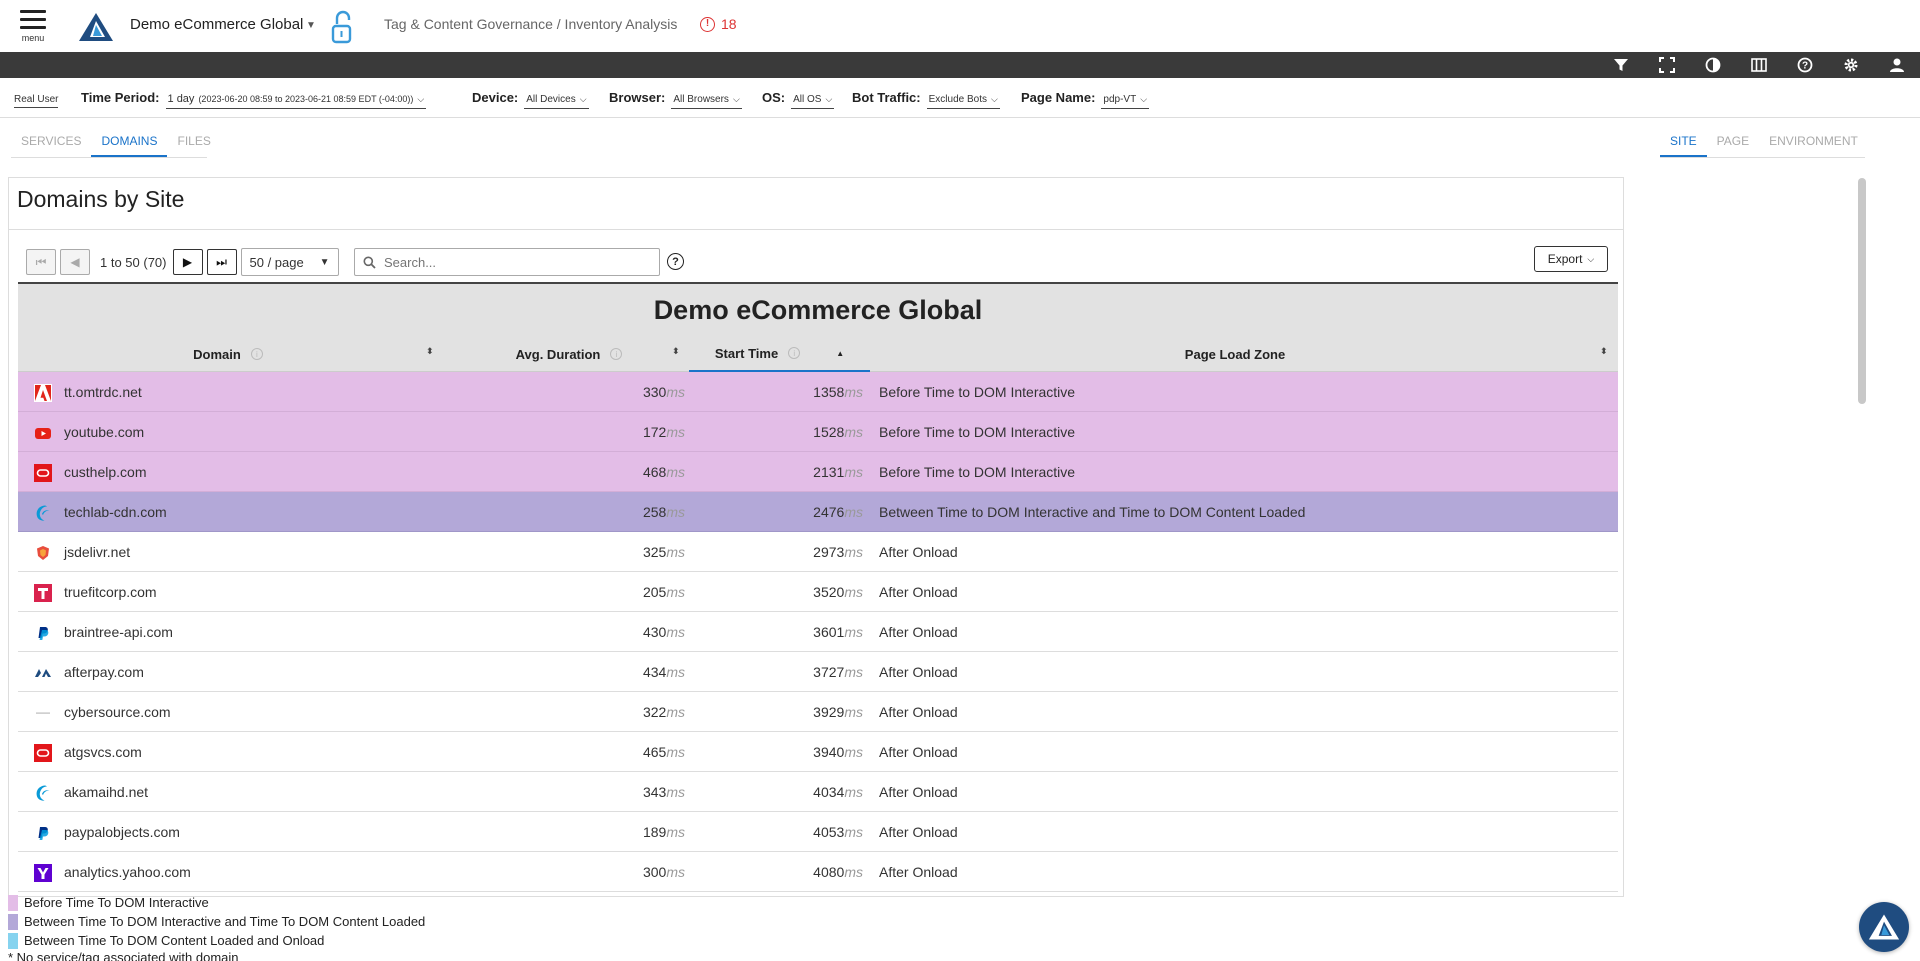  What do you see at coordinates (1713, 65) in the screenshot?
I see `contrast-icon` at bounding box center [1713, 65].